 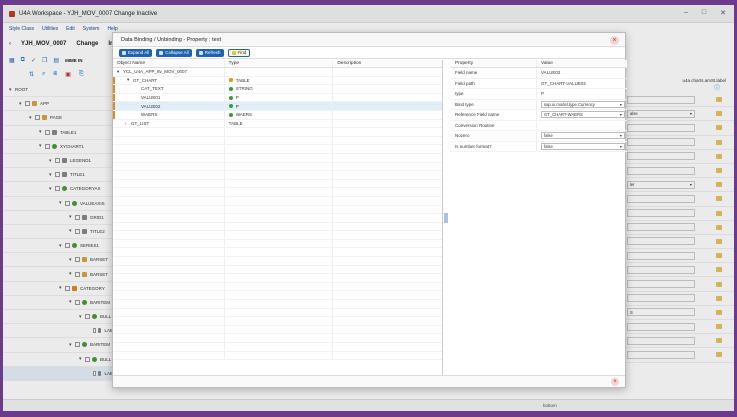 I want to click on collapse-all-label: Collapse All, so click(x=177, y=52).